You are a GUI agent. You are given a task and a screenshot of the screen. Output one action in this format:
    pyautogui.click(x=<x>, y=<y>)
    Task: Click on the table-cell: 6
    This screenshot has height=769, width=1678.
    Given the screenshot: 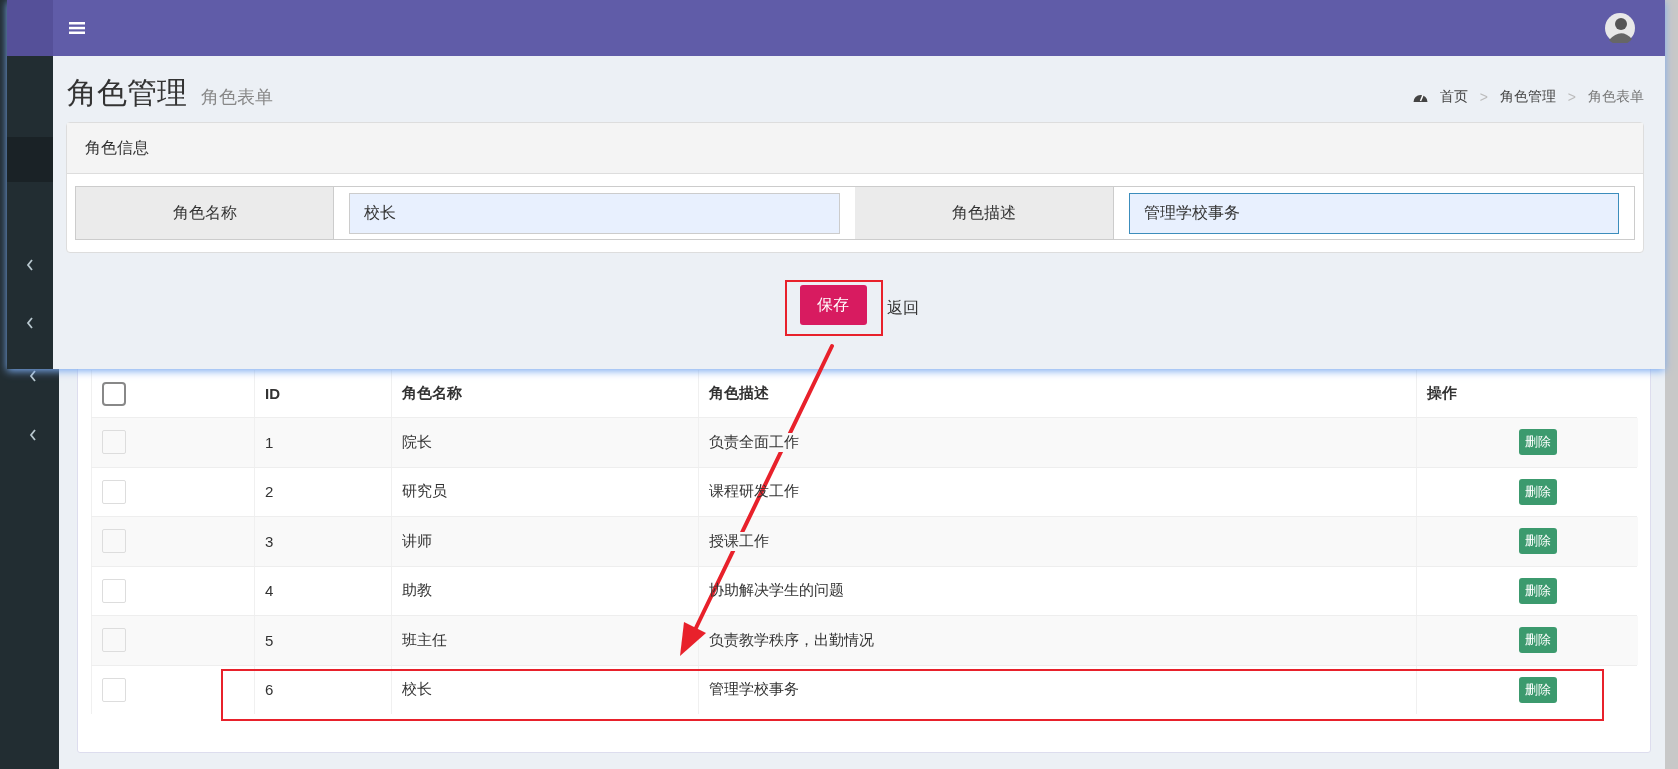 What is the action you would take?
    pyautogui.click(x=269, y=690)
    